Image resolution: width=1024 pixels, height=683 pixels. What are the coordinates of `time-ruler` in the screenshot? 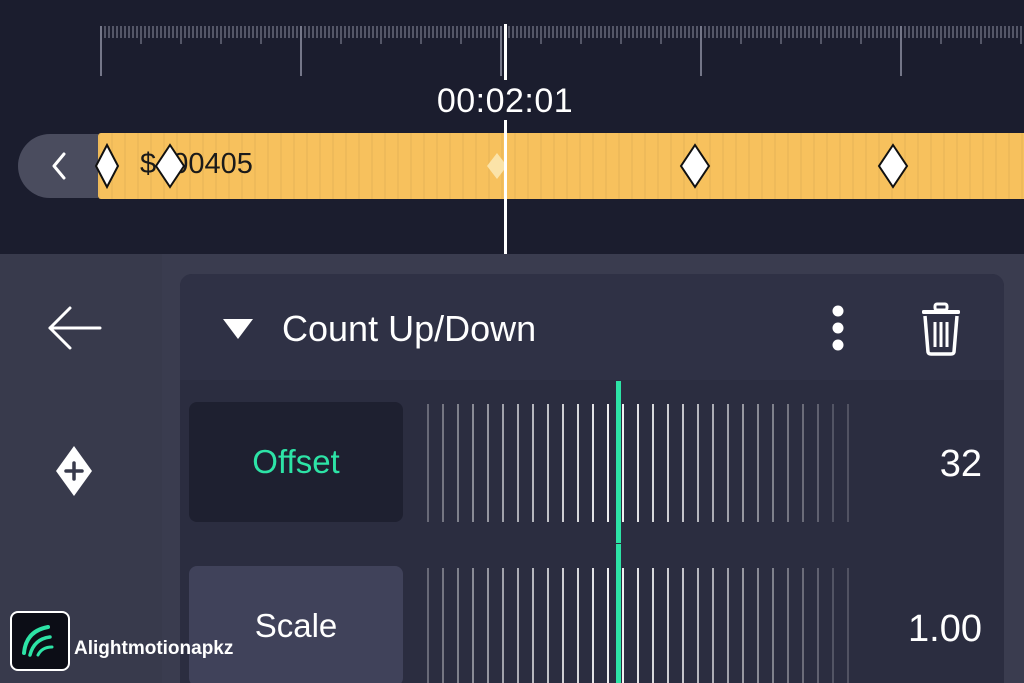 It's located at (562, 51).